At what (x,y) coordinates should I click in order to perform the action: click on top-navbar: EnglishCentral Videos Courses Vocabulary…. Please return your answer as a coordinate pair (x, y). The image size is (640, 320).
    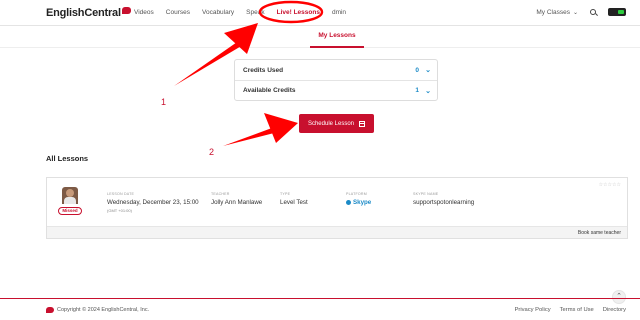
    Looking at the image, I should click on (320, 13).